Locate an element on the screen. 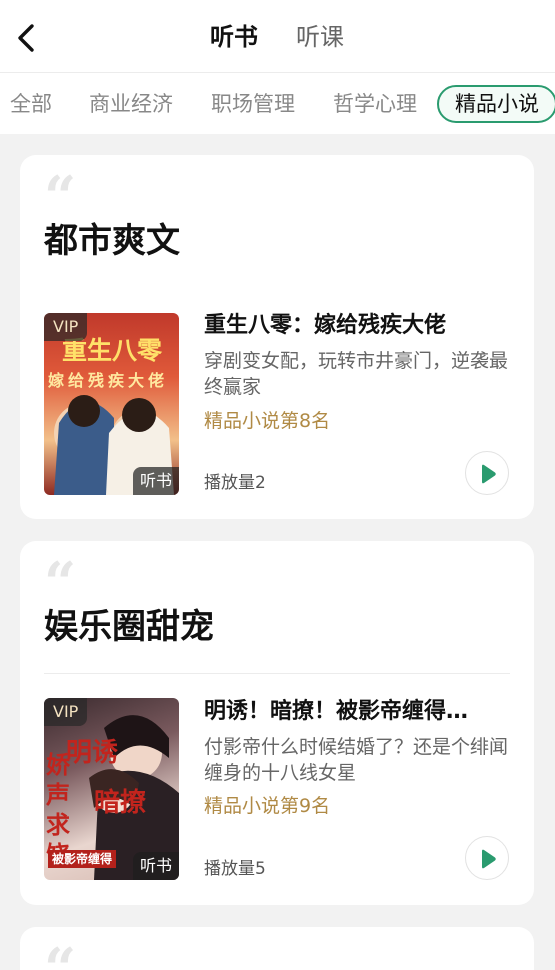  book-cover: 明诱 暗撩 娇声求饶 被影帝缠得 VIP 听书 is located at coordinates (111, 789).